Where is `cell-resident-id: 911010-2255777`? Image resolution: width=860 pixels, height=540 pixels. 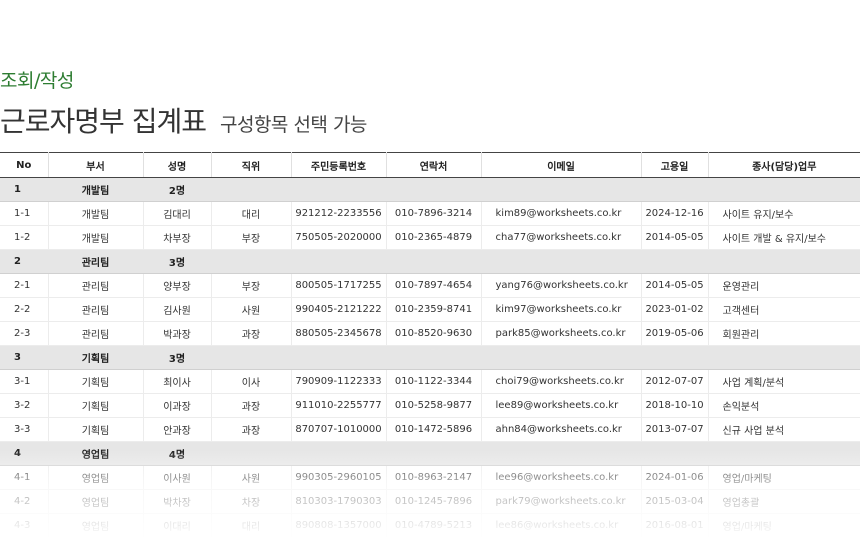 cell-resident-id: 911010-2255777 is located at coordinates (339, 405).